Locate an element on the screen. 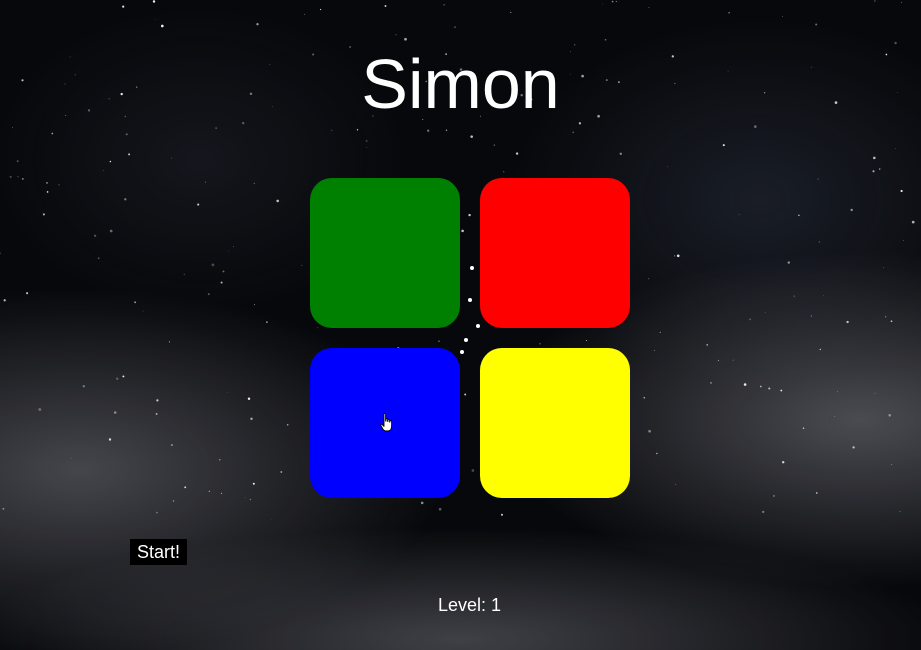 The height and width of the screenshot is (650, 921). hand-pointer-icon is located at coordinates (386, 422).